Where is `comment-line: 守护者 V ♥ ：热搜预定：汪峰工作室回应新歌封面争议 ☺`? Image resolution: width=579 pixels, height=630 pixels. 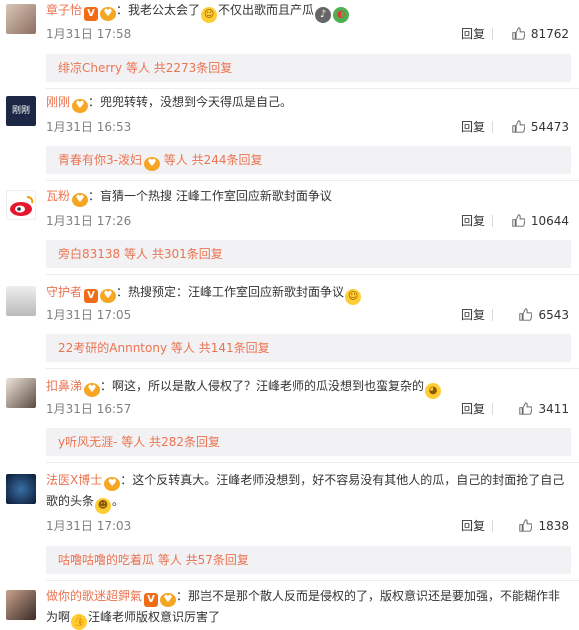
comment-line: 守护者 V ♥ ：热搜预定：汪峰工作室回应新歌封面争议 ☺ is located at coordinates (307, 293).